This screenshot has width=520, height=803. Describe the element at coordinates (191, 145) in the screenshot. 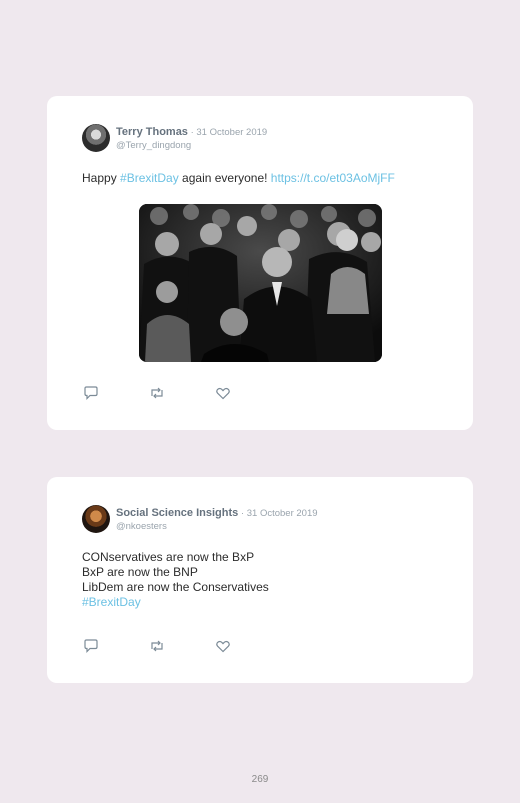

I see `author-handle: @Terry_dingdong` at that location.